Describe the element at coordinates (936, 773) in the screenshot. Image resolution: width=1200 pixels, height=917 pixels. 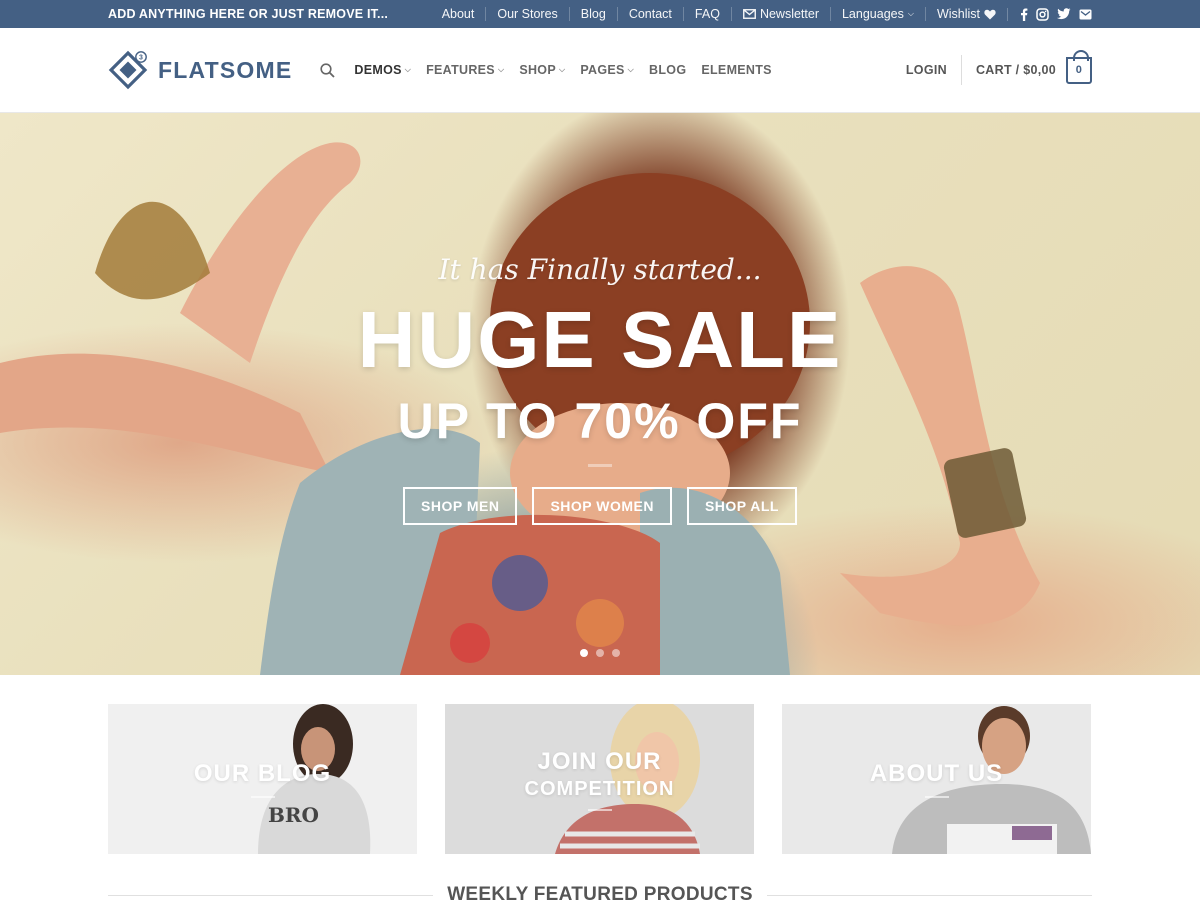
I see `banner-title-about: ABOUT US` at that location.